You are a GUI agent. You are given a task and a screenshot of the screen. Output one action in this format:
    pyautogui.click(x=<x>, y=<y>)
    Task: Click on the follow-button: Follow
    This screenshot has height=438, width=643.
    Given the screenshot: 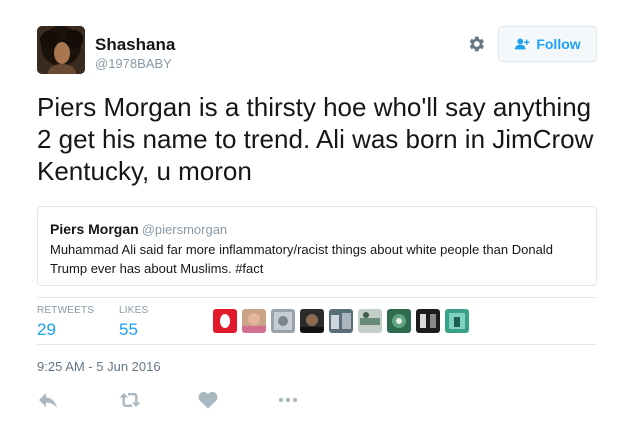 What is the action you would take?
    pyautogui.click(x=547, y=44)
    